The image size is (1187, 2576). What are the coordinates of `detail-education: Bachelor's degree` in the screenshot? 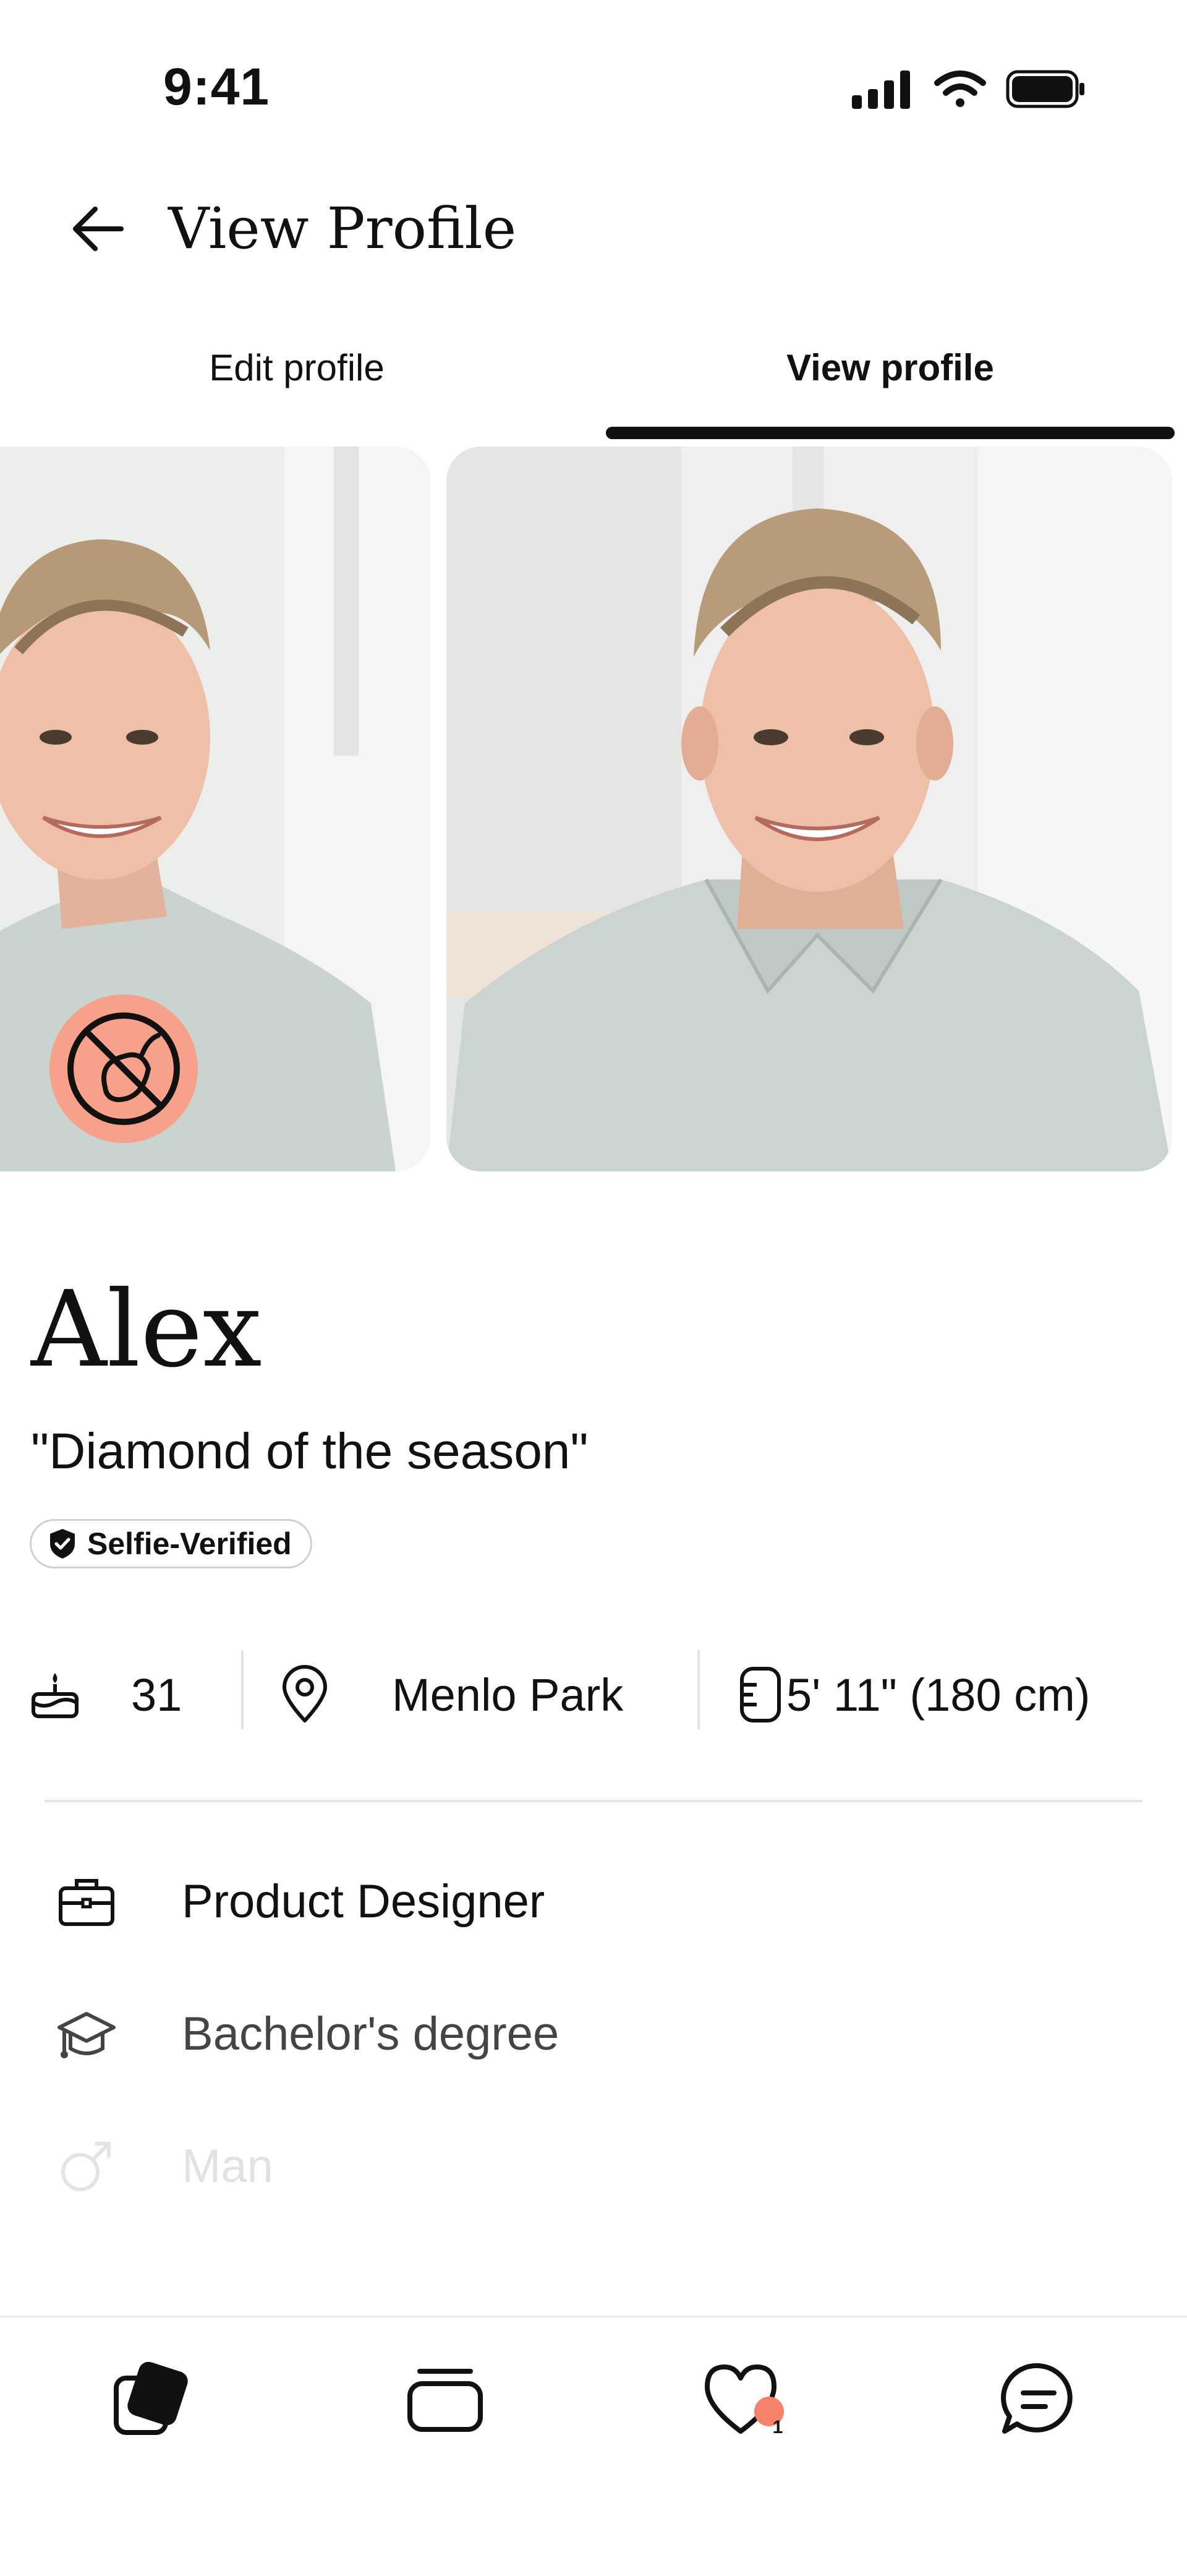 It's located at (304, 2033).